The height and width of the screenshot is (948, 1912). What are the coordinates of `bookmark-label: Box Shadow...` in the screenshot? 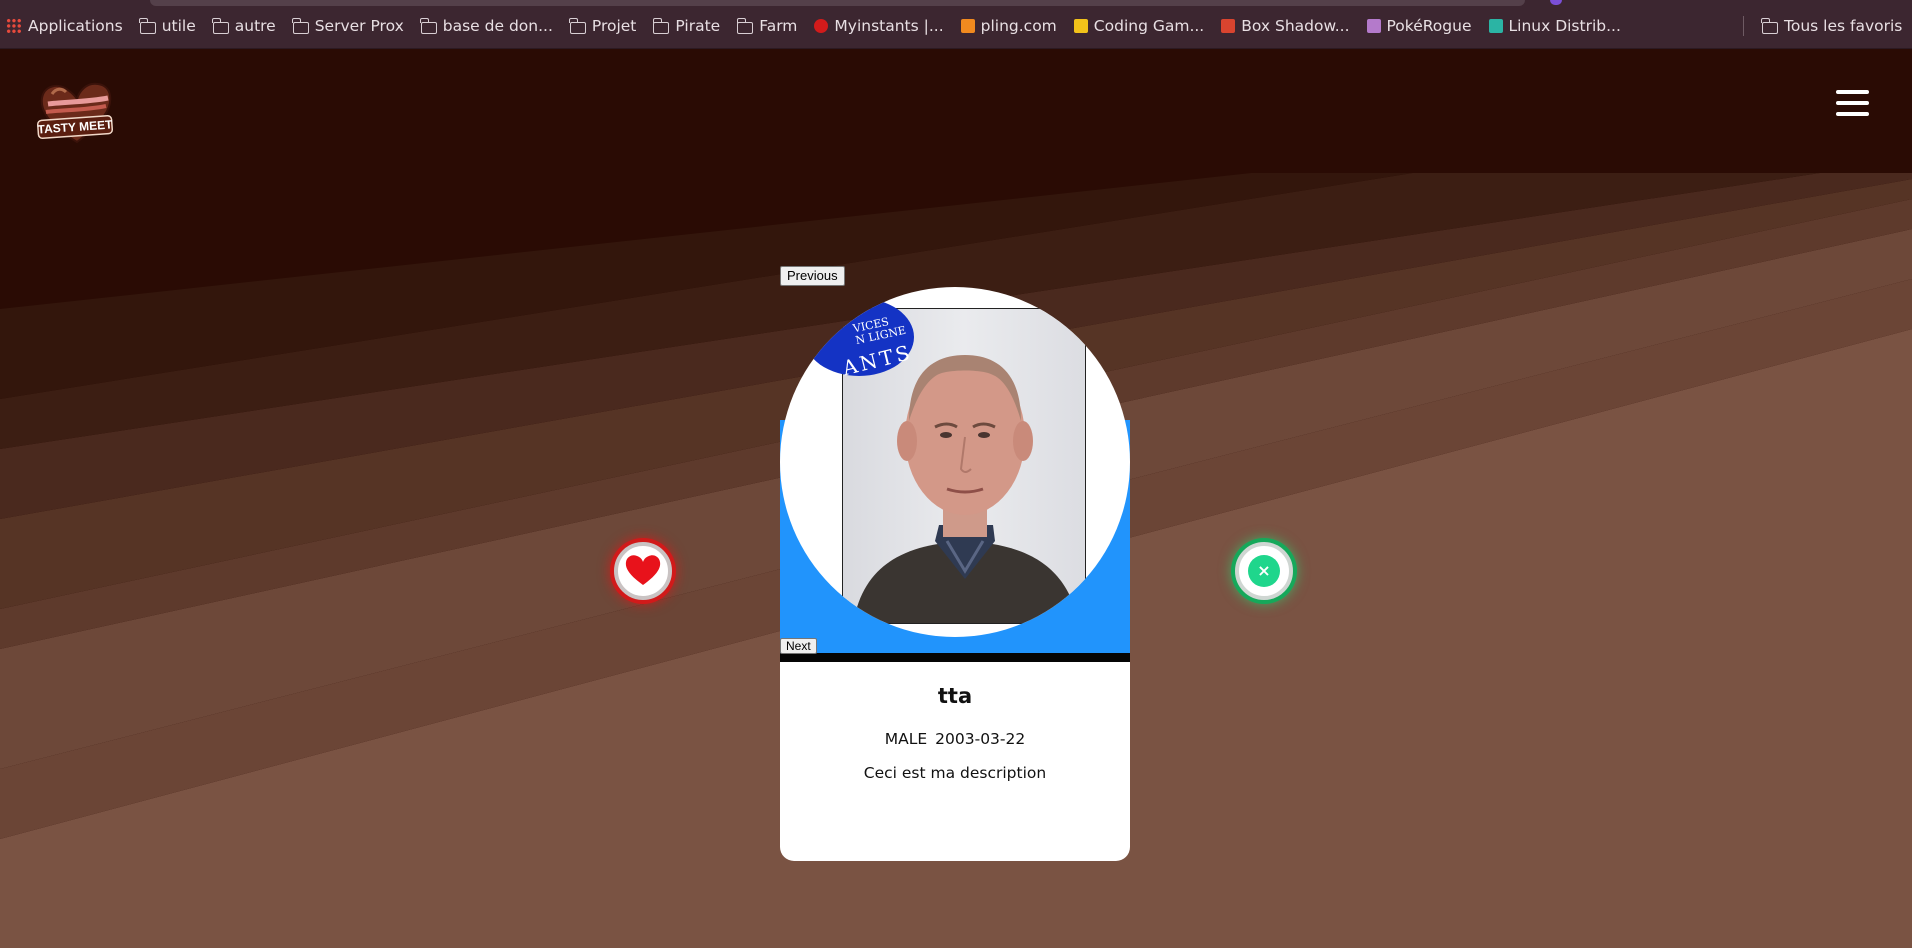 It's located at (1295, 26).